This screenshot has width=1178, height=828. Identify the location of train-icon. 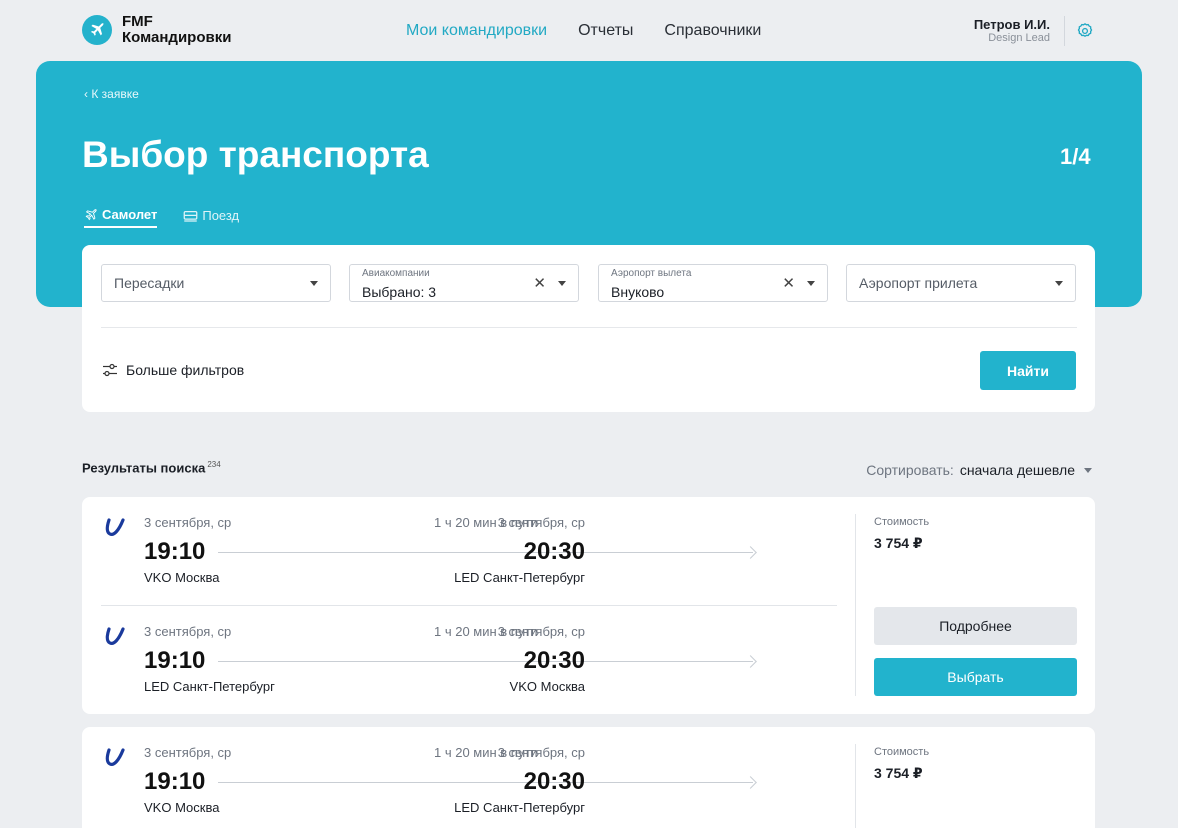
(190, 216).